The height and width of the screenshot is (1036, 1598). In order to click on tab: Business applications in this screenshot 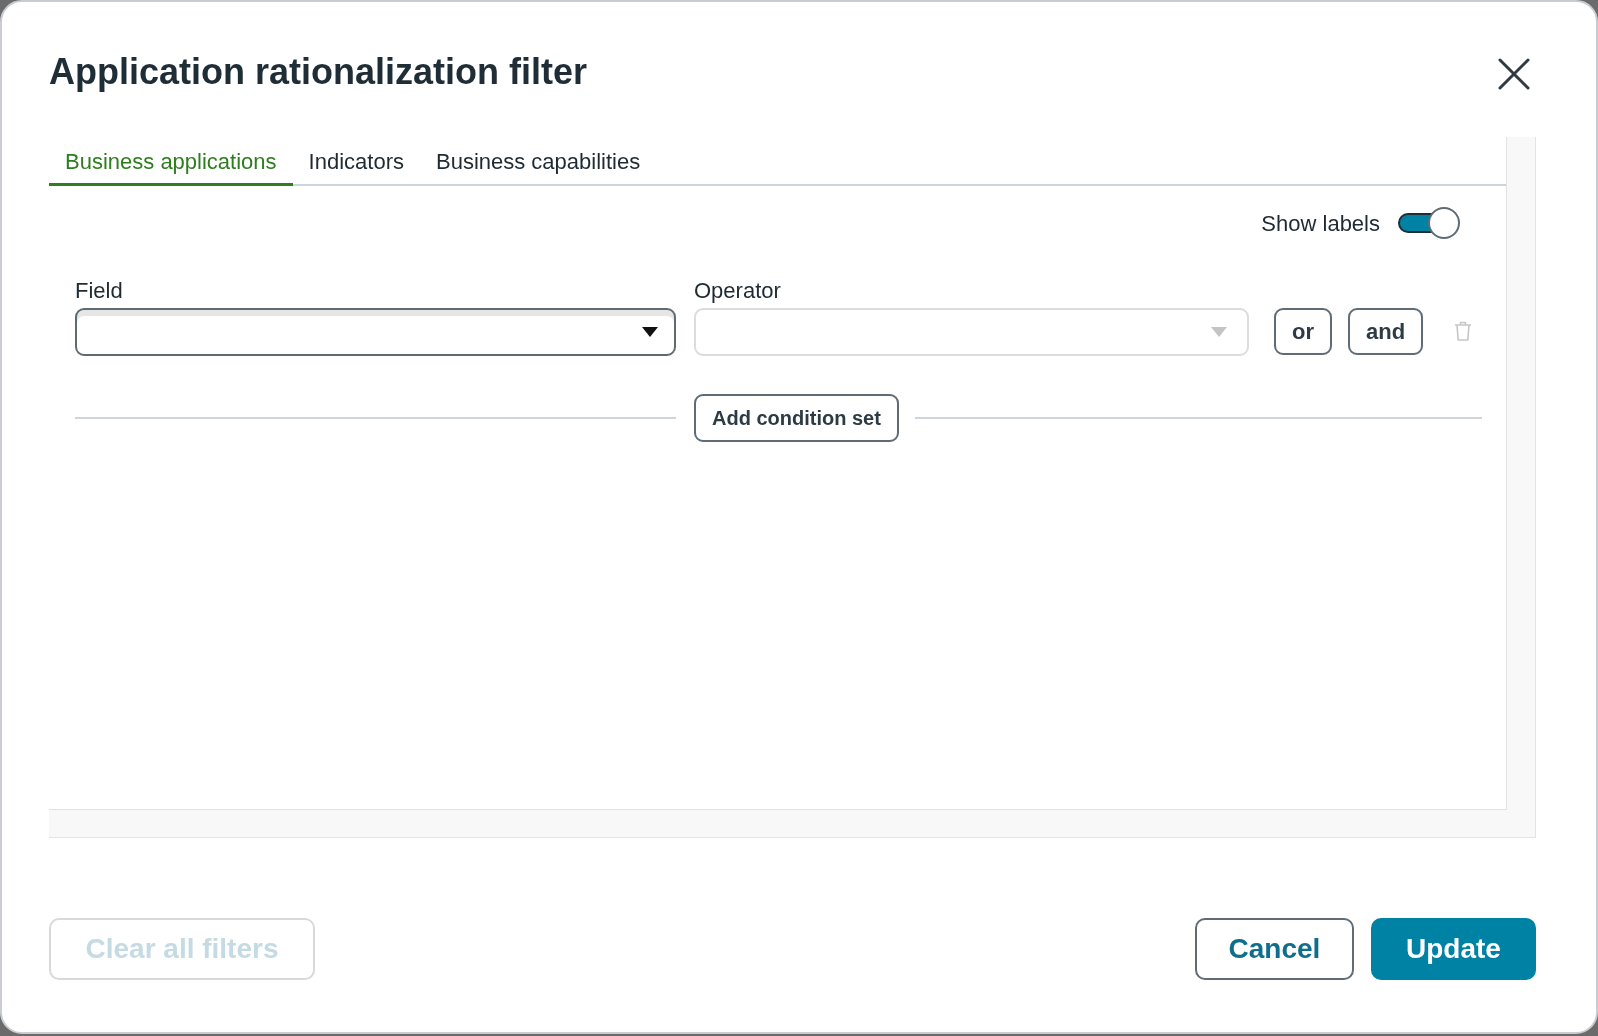, I will do `click(171, 161)`.